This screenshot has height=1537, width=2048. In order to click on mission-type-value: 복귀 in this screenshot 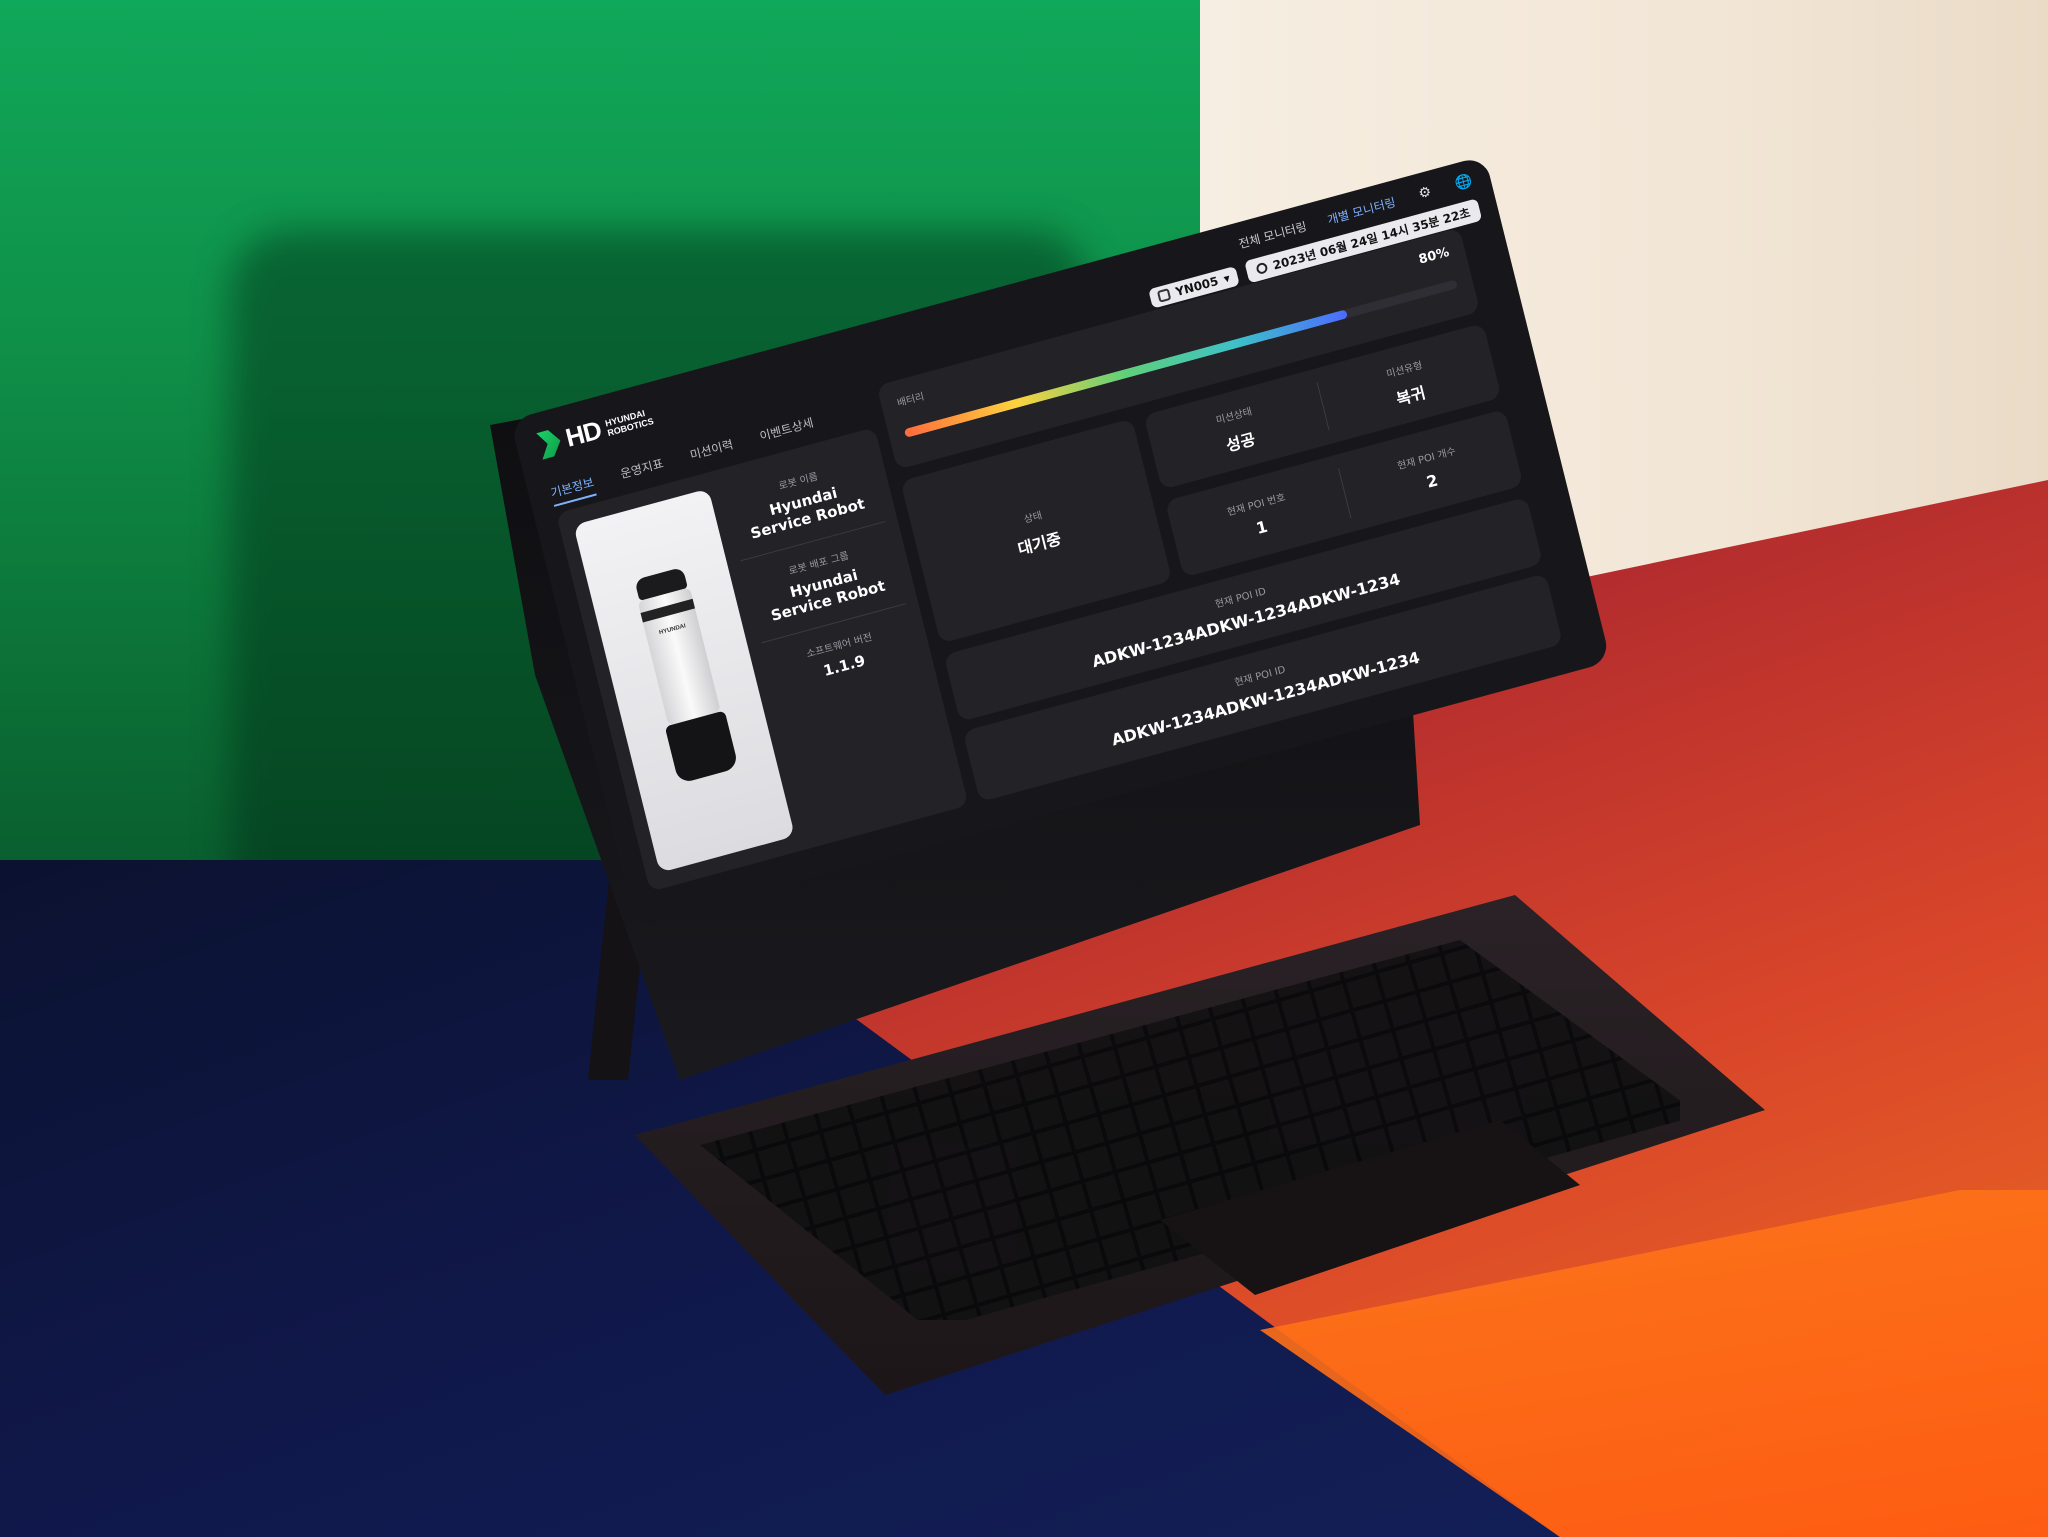, I will do `click(1411, 395)`.